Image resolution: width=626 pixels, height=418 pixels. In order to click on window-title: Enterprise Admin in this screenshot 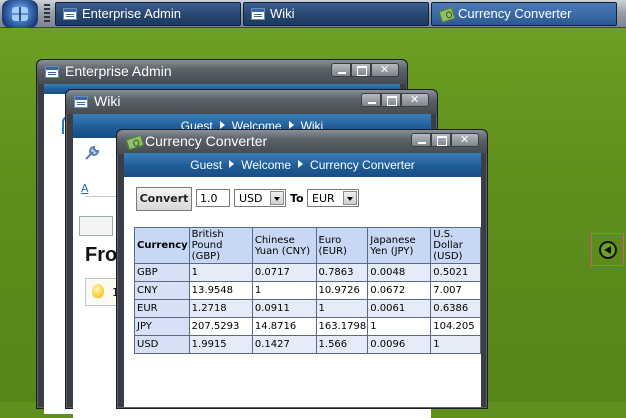, I will do `click(118, 71)`.